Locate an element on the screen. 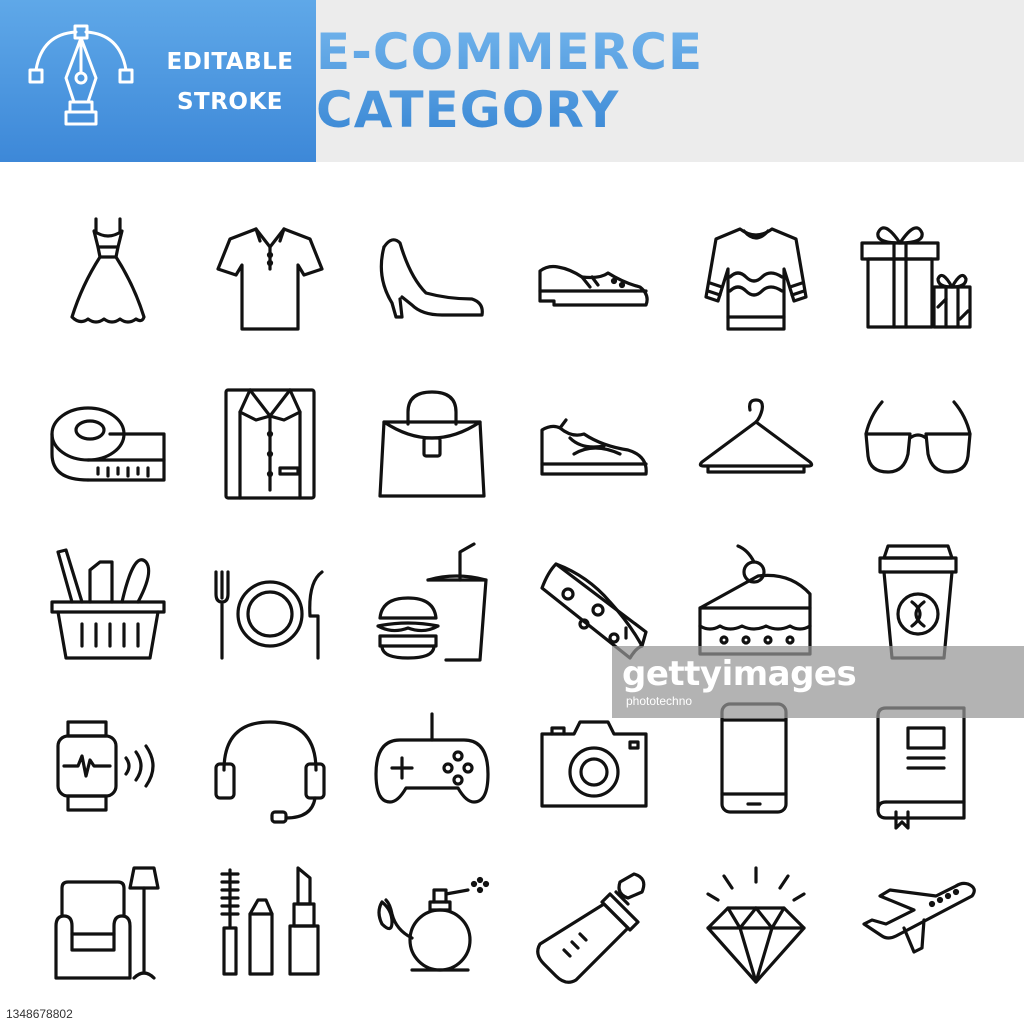 The height and width of the screenshot is (1024, 1024). grocery-basket-icon is located at coordinates (108, 602).